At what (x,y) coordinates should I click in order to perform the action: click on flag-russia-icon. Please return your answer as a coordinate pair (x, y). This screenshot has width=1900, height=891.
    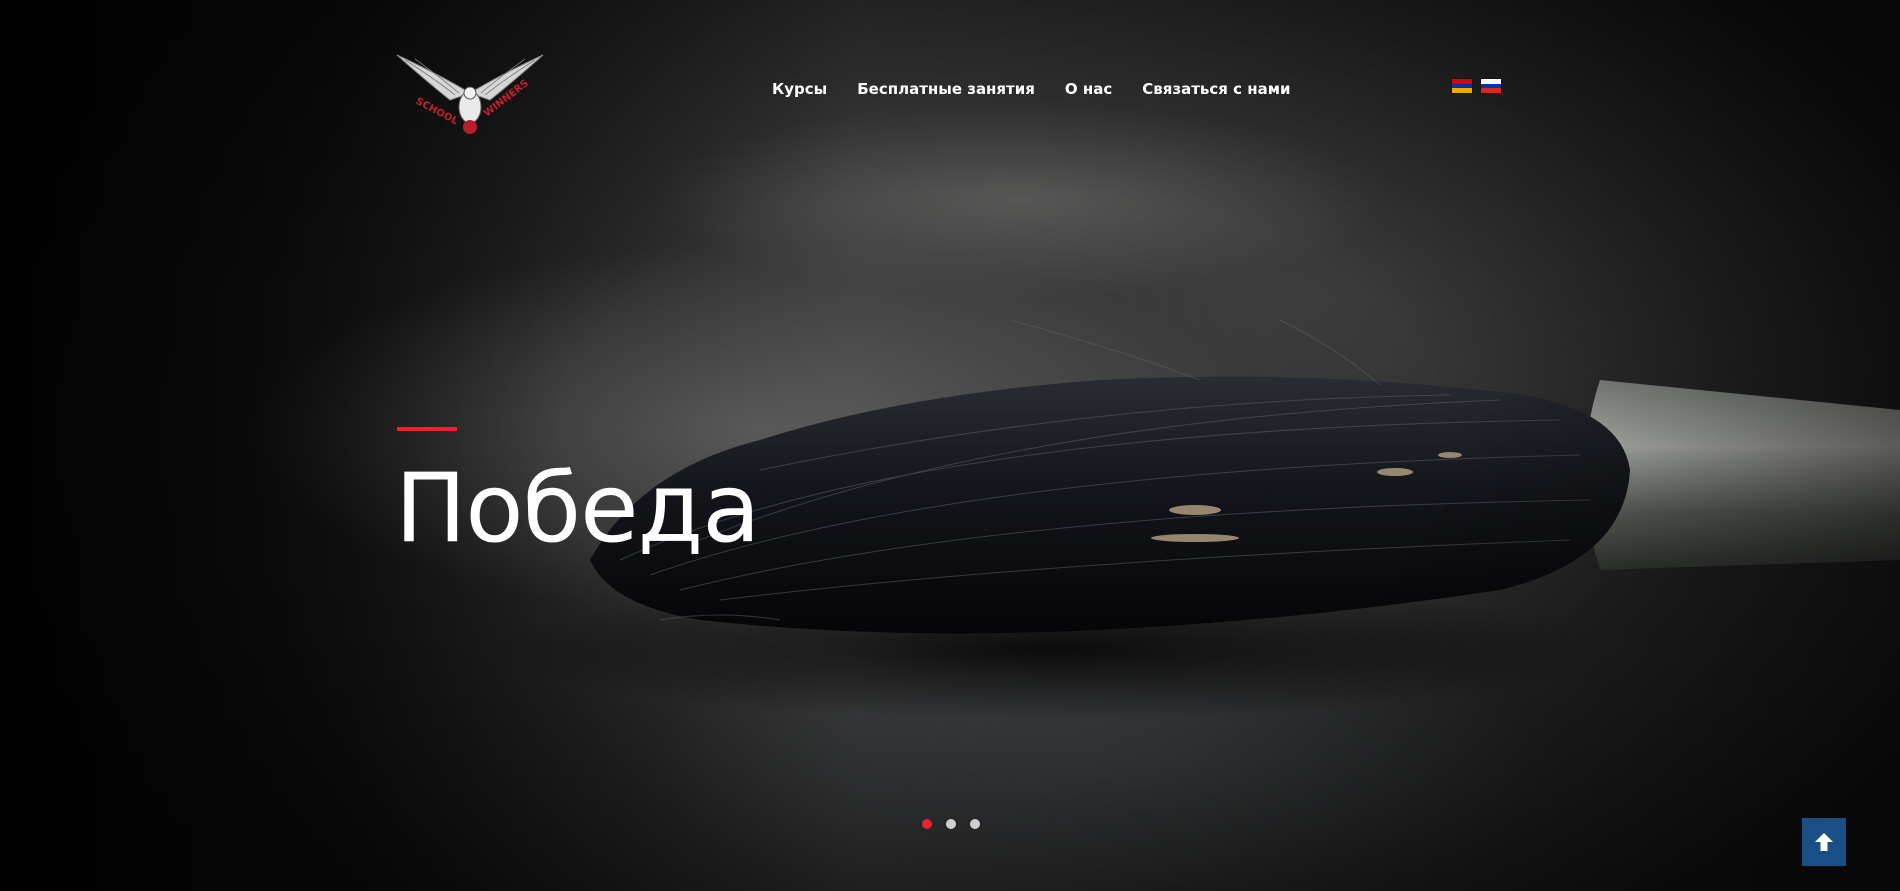
    Looking at the image, I should click on (1491, 86).